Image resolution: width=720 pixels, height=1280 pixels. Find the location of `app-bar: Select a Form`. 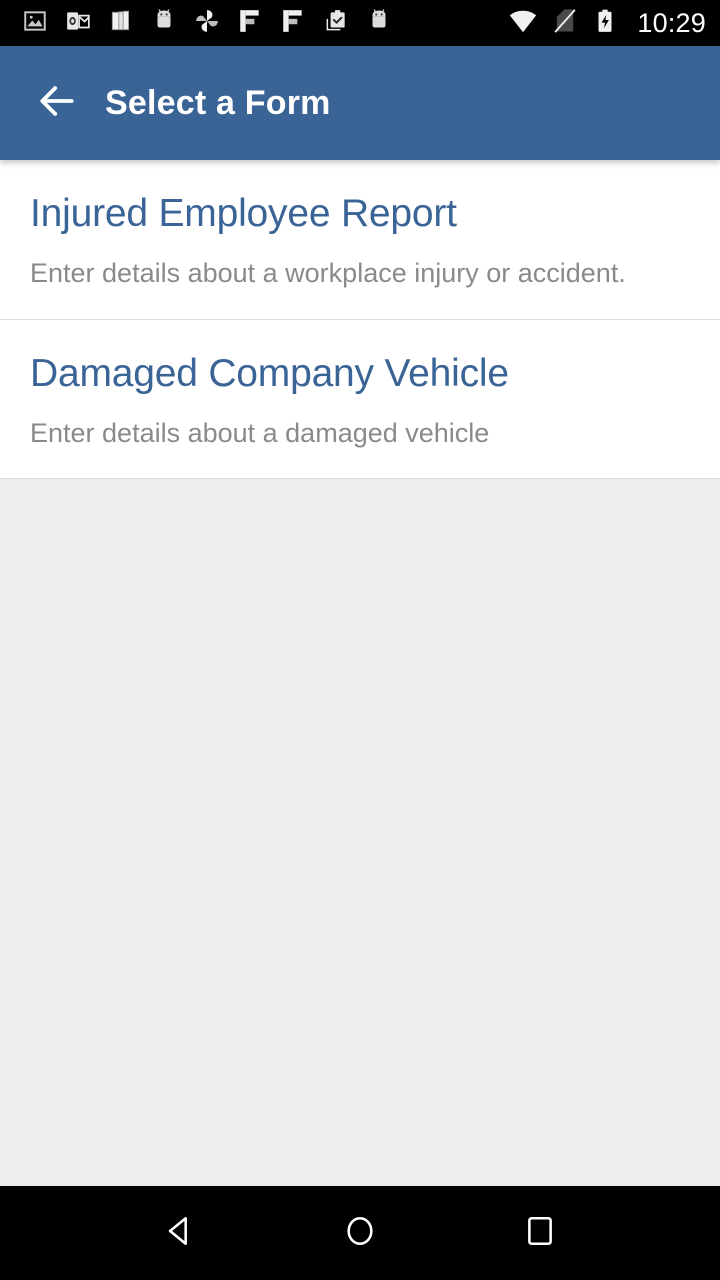

app-bar: Select a Form is located at coordinates (360, 103).